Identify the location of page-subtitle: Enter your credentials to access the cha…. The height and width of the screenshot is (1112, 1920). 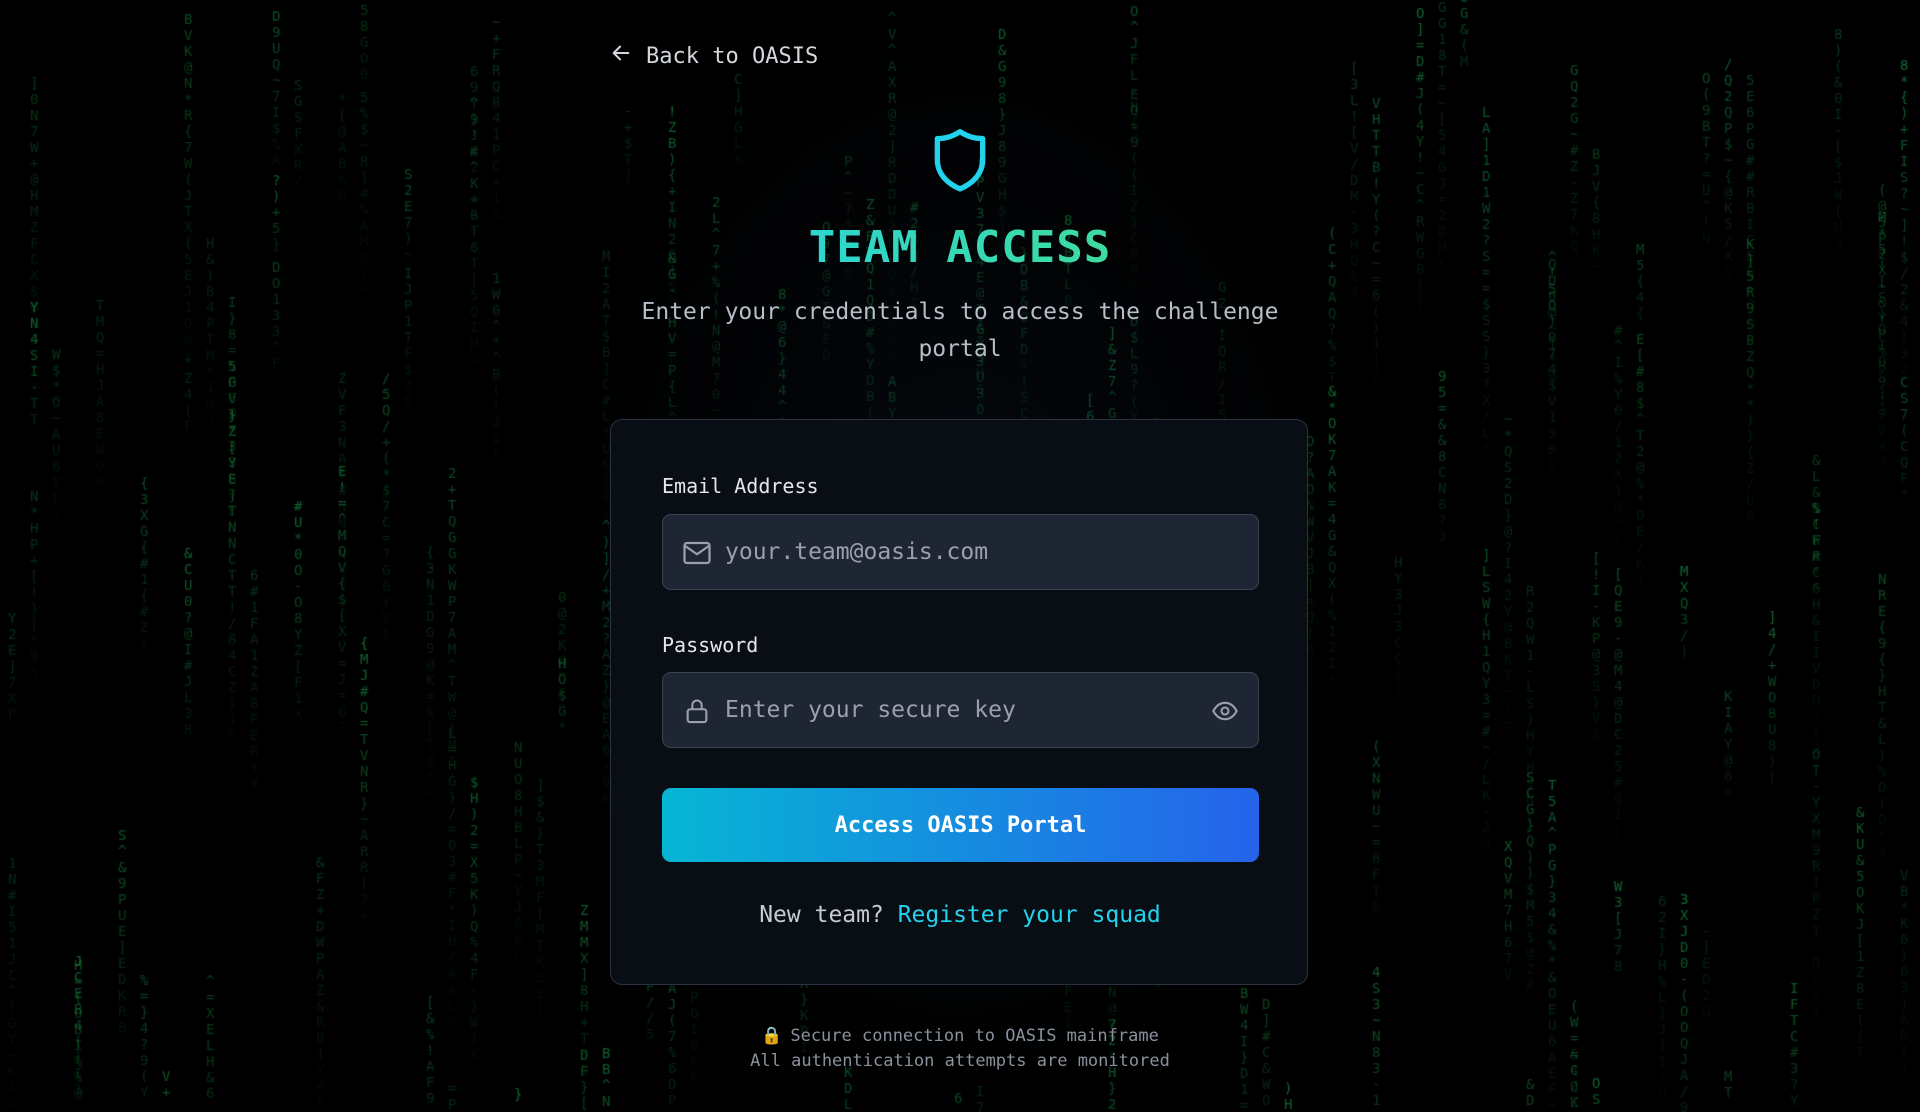
(960, 330).